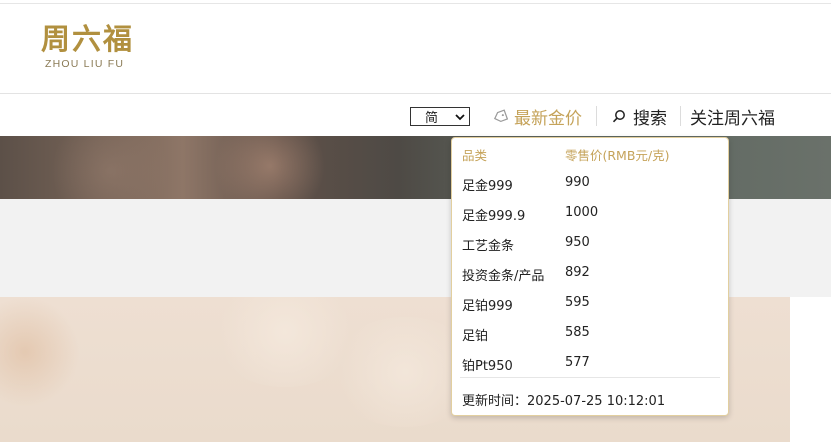 The height and width of the screenshot is (442, 831). I want to click on logo-chinese: 周六福, so click(88, 39).